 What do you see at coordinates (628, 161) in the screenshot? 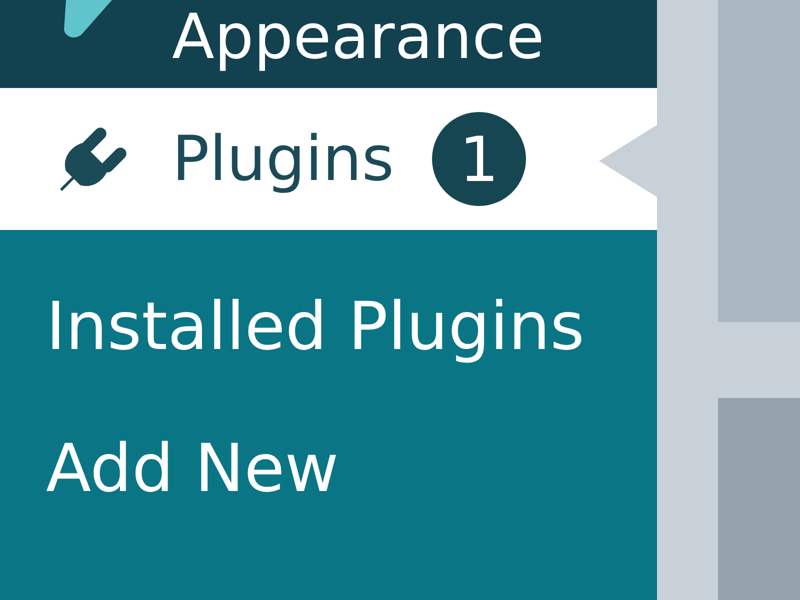
I see `menu-pointer` at bounding box center [628, 161].